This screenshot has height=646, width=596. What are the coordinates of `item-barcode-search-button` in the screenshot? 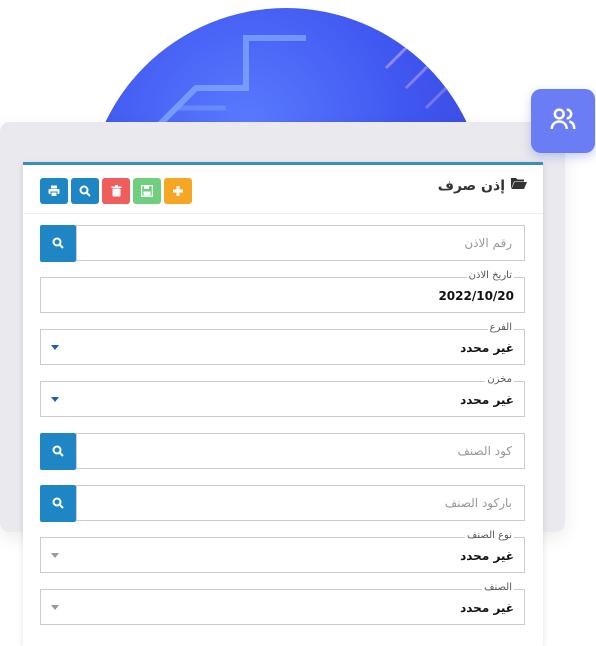 It's located at (58, 503).